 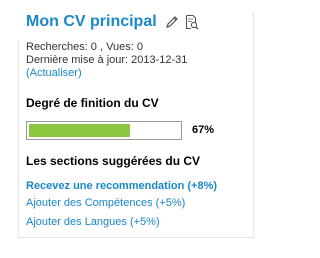 I want to click on suggested-sections-heading: Les sections suggérées du CV, so click(x=113, y=161).